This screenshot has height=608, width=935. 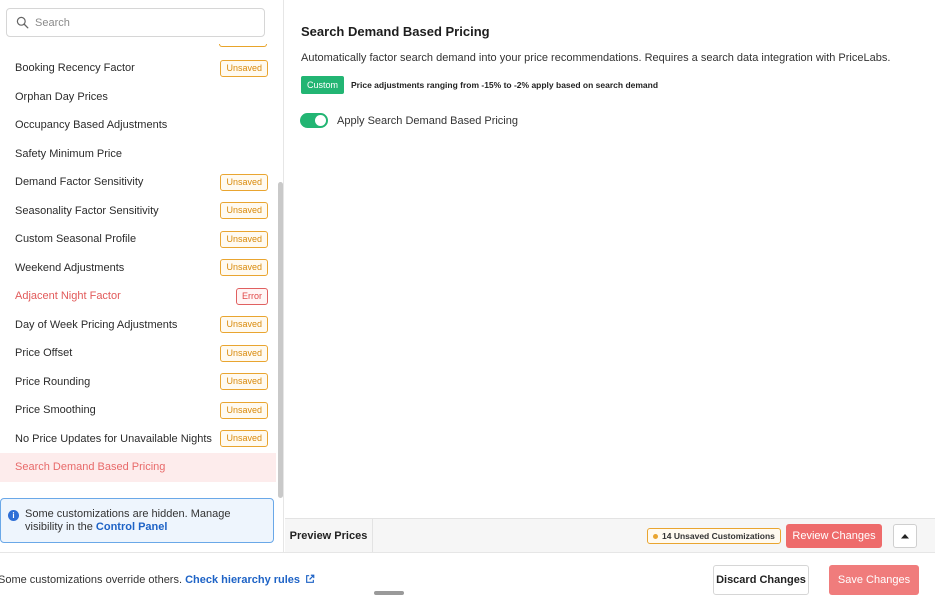 I want to click on sidebar-item-label: Price Rounding, so click(x=53, y=381).